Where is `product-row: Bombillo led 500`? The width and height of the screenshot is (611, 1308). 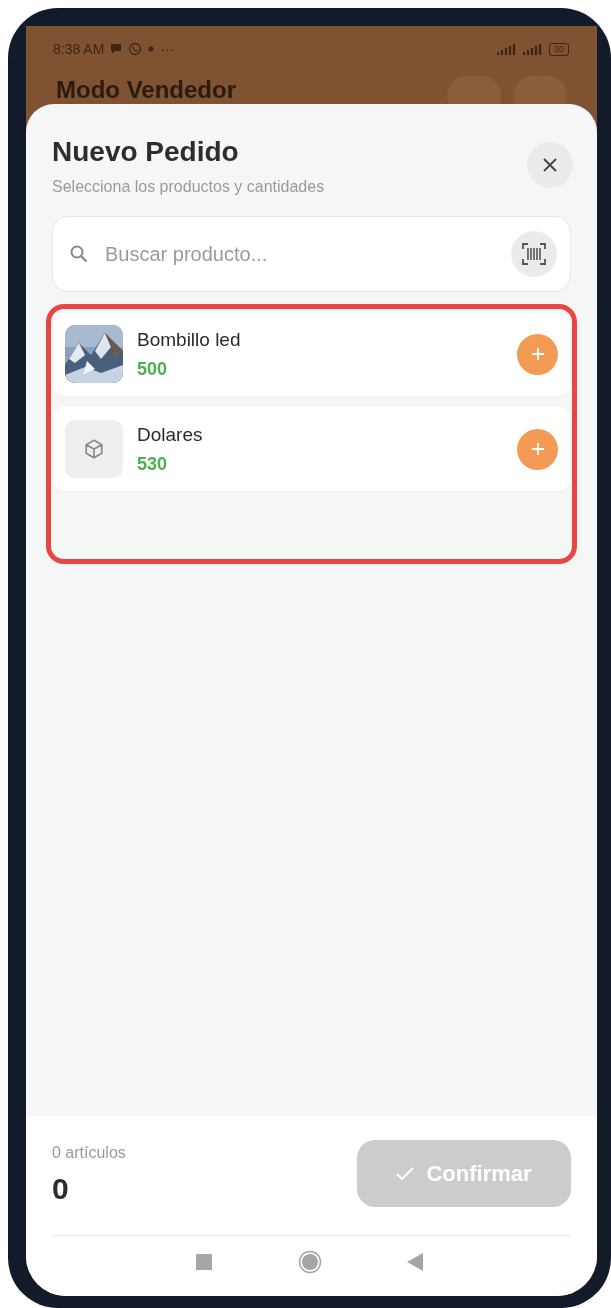
product-row: Bombillo led 500 is located at coordinates (311, 354).